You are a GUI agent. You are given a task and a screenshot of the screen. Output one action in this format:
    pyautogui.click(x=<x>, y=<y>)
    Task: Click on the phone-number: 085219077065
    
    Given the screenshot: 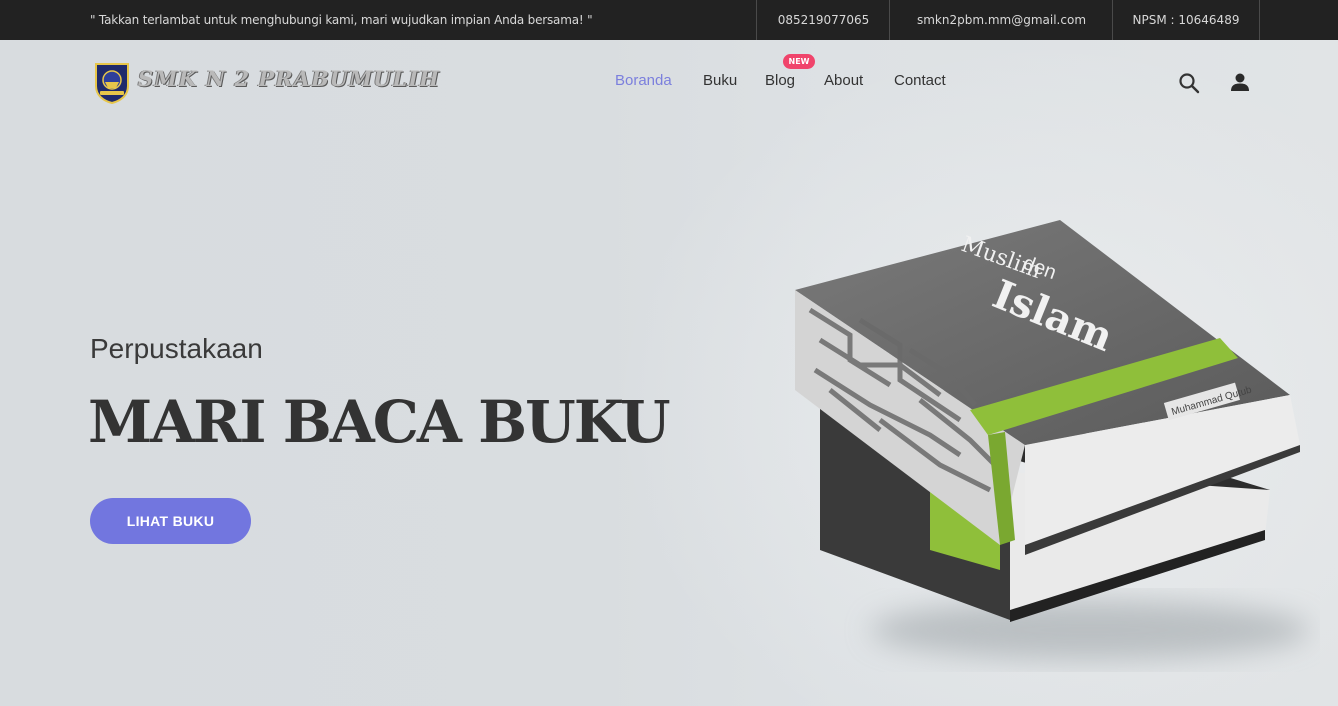 What is the action you would take?
    pyautogui.click(x=823, y=20)
    